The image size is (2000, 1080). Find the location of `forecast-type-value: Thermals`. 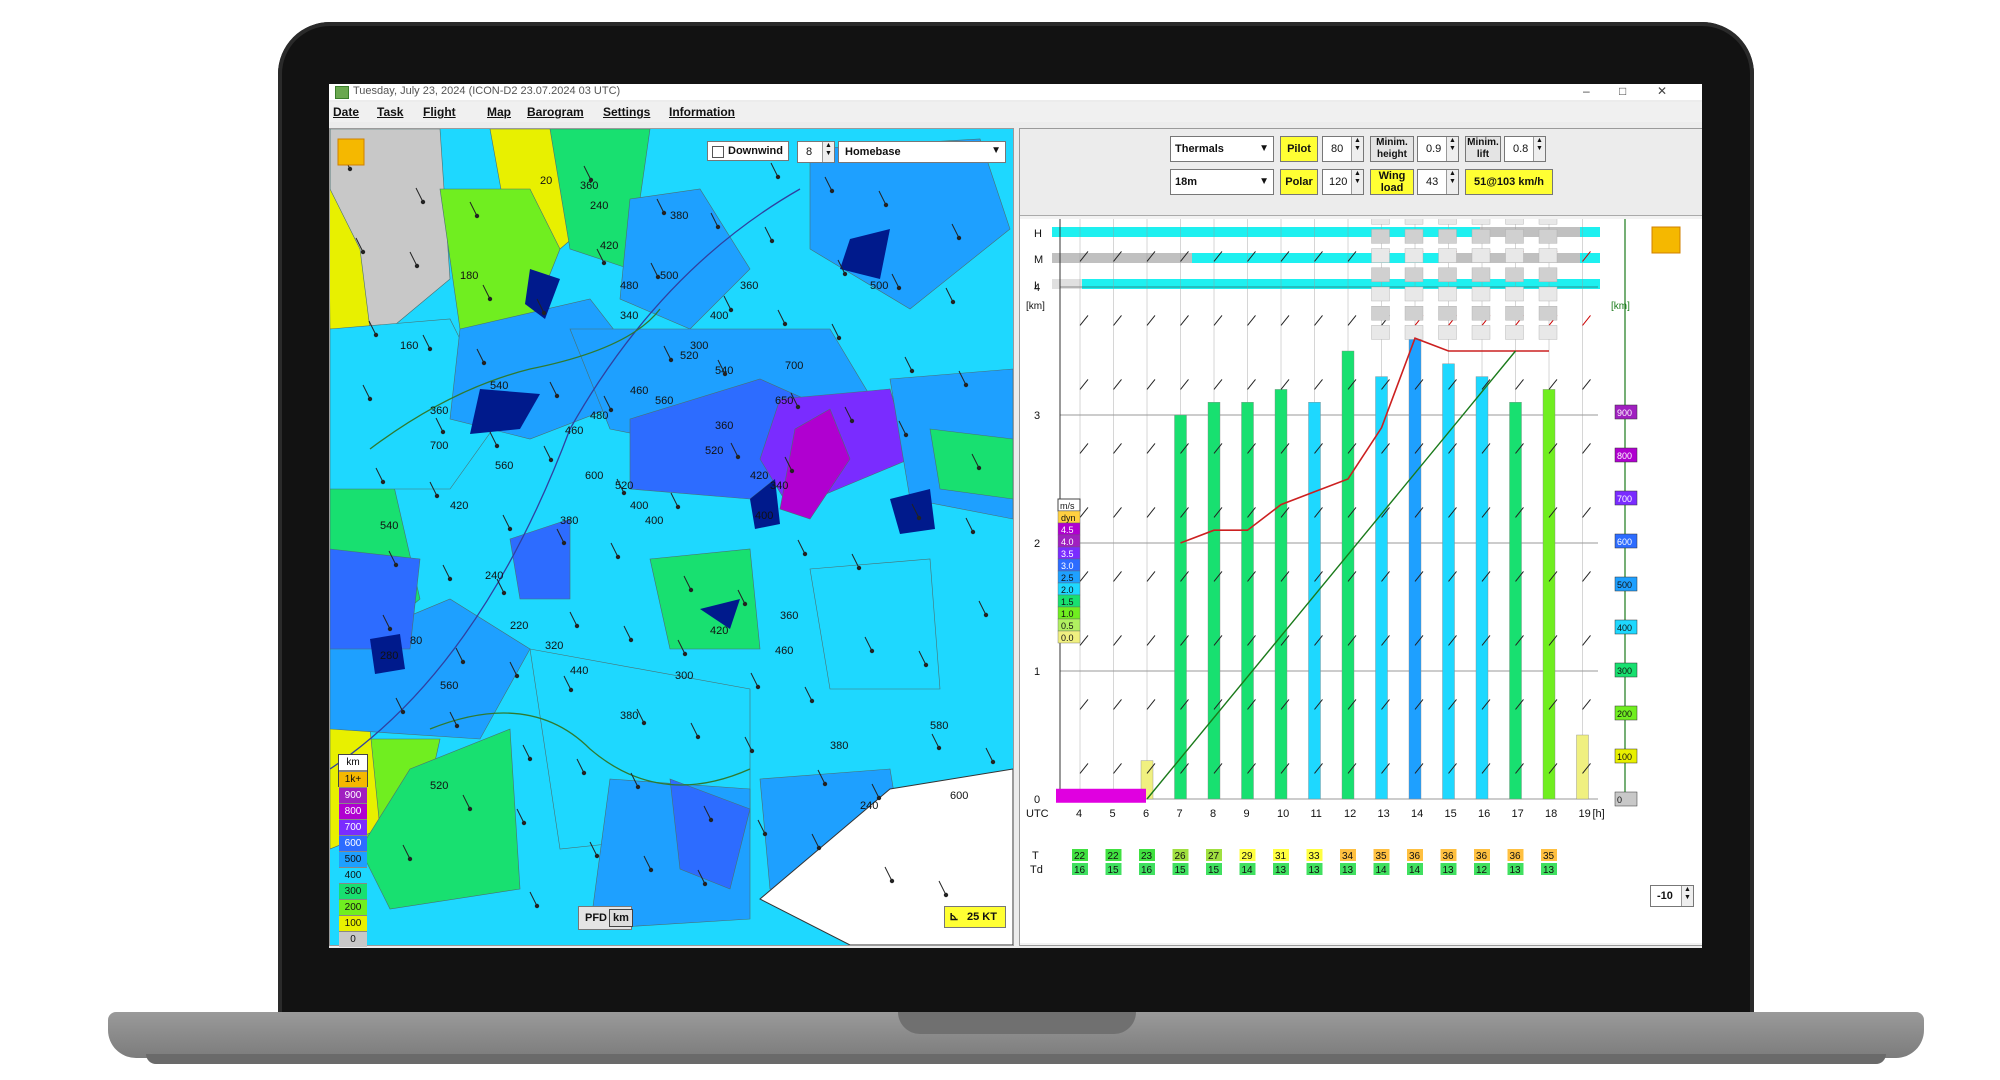

forecast-type-value: Thermals is located at coordinates (1199, 149).